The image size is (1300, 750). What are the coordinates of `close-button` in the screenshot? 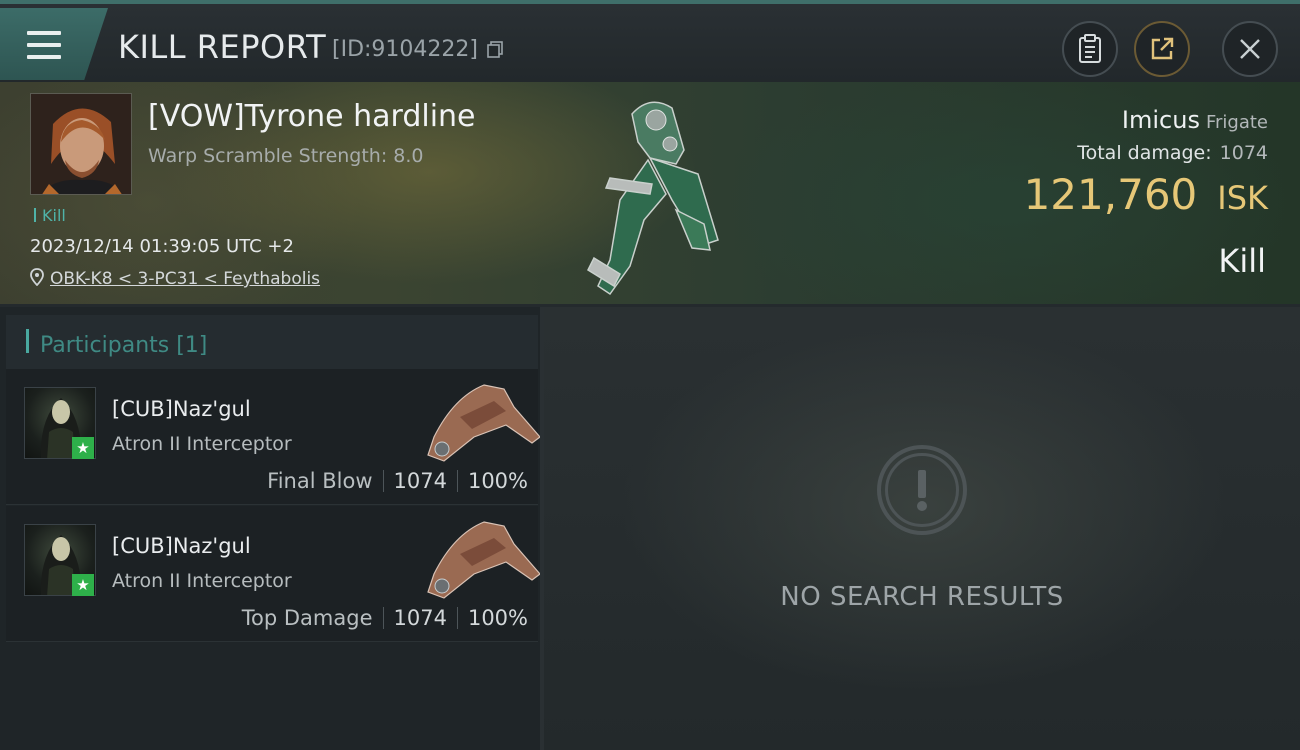 It's located at (1250, 49).